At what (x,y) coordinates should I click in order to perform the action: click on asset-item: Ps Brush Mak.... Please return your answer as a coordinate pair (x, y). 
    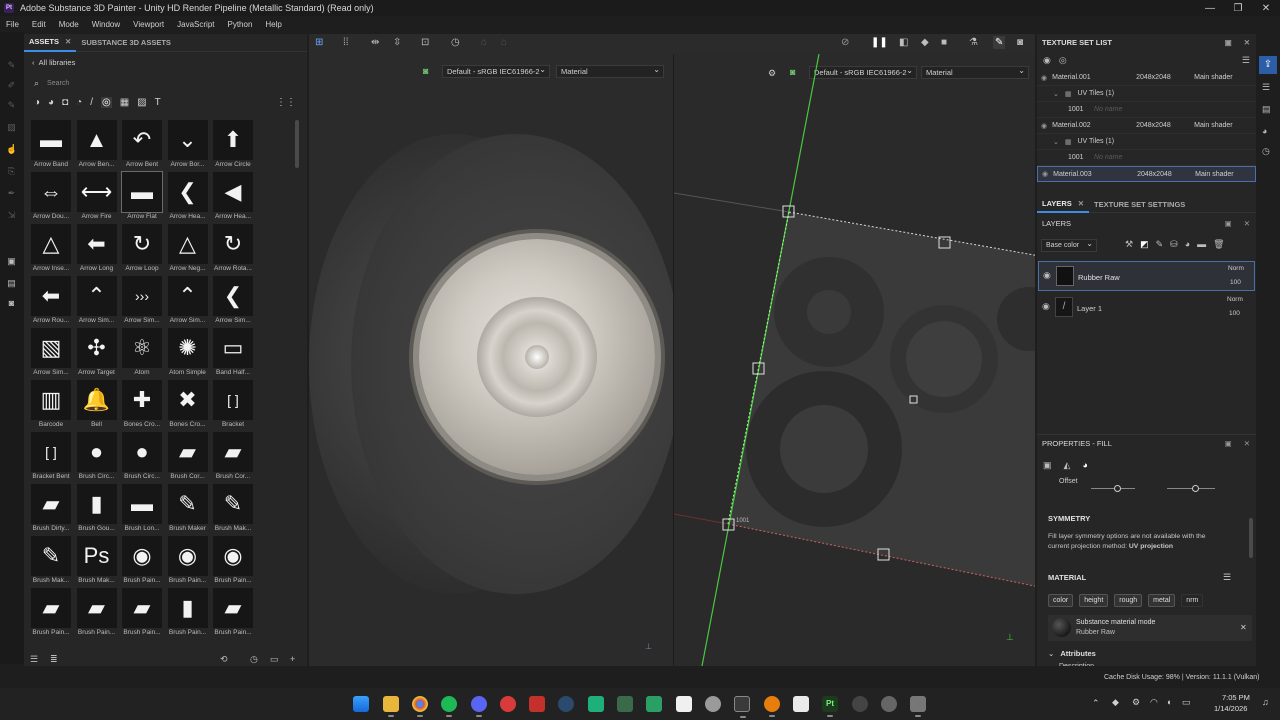
    Looking at the image, I should click on (97, 562).